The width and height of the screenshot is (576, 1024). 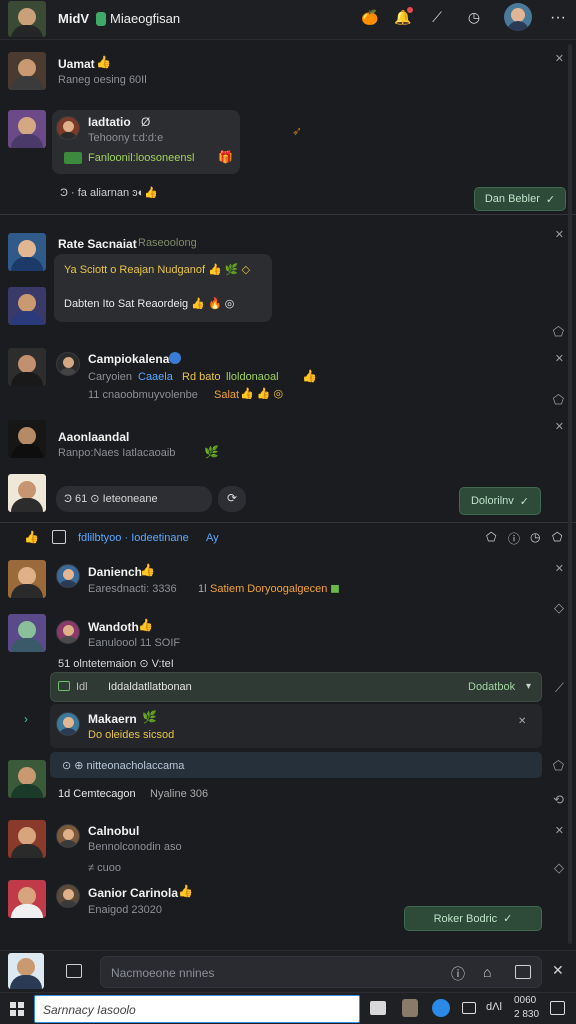 I want to click on input-action: Dodatbok, so click(x=491, y=687).